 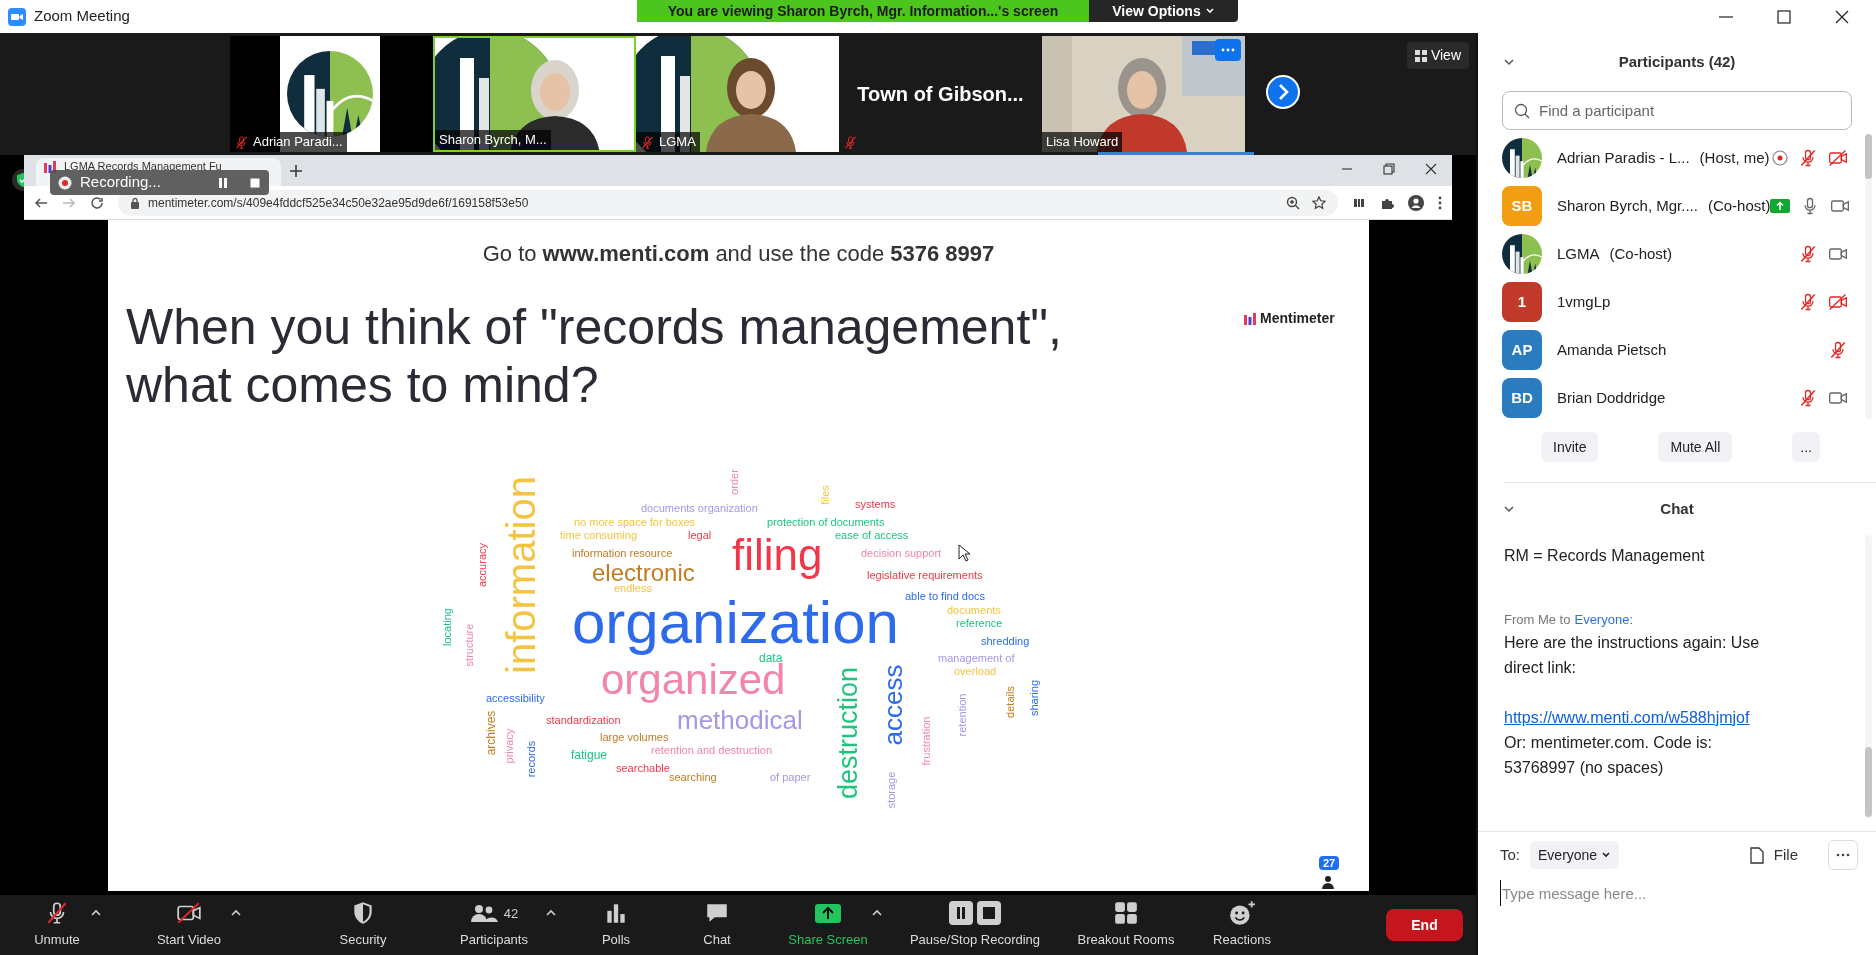 What do you see at coordinates (338, 203) in the screenshot?
I see `url-text: mentimeter.com/s/409e4fddcf525e34c50e32ae95d9de6f/169158f53e50` at bounding box center [338, 203].